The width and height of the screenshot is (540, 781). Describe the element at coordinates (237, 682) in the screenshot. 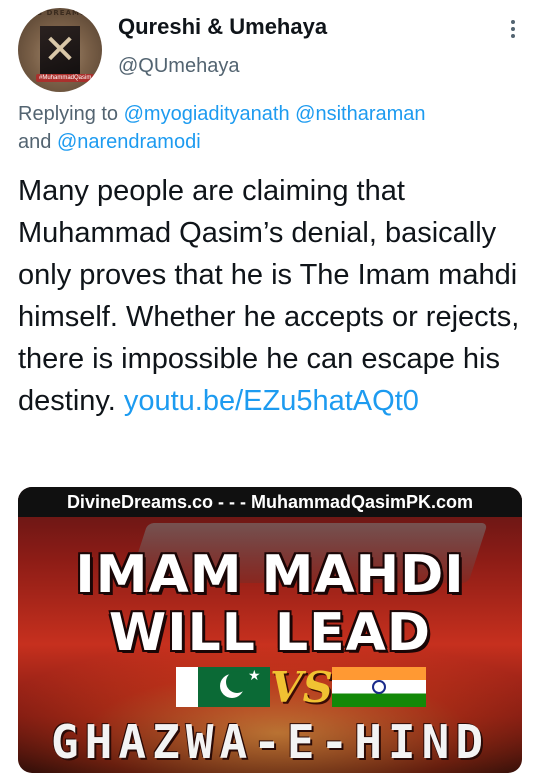

I see `flag-crescent-cutout` at that location.